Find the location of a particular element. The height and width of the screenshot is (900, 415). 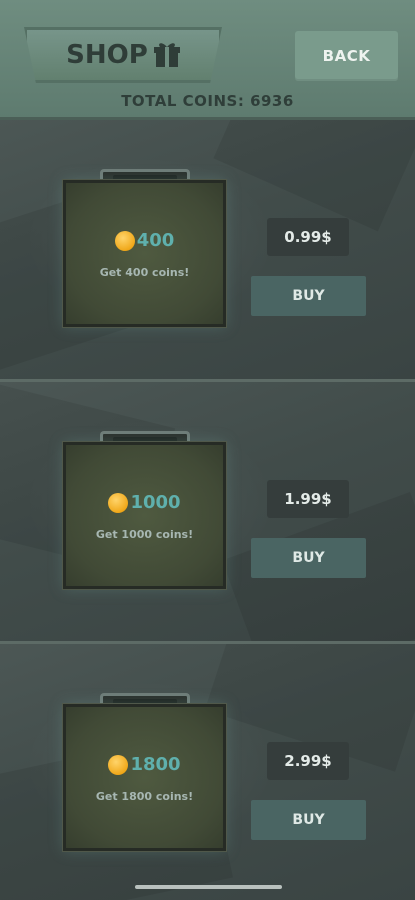

total-coins-value: 6936 is located at coordinates (272, 101).